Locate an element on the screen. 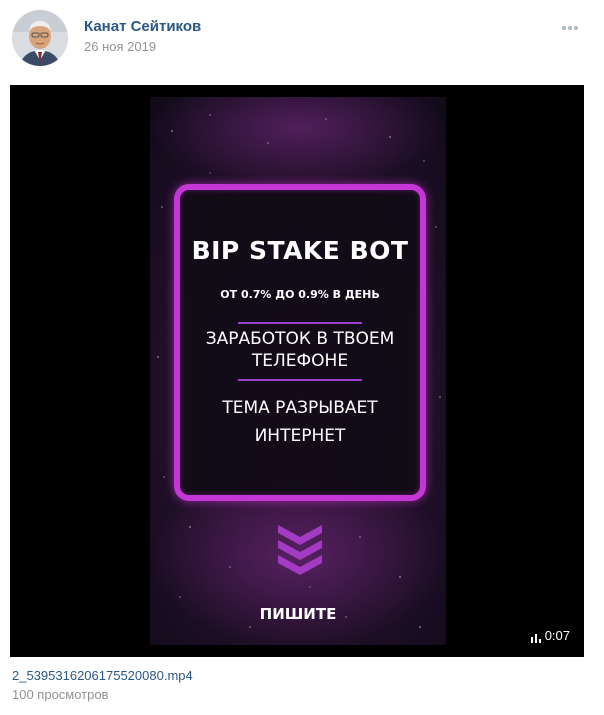  promo-rate: ОТ 0.7% ДО 0.9% В ДЕНЬ is located at coordinates (300, 294).